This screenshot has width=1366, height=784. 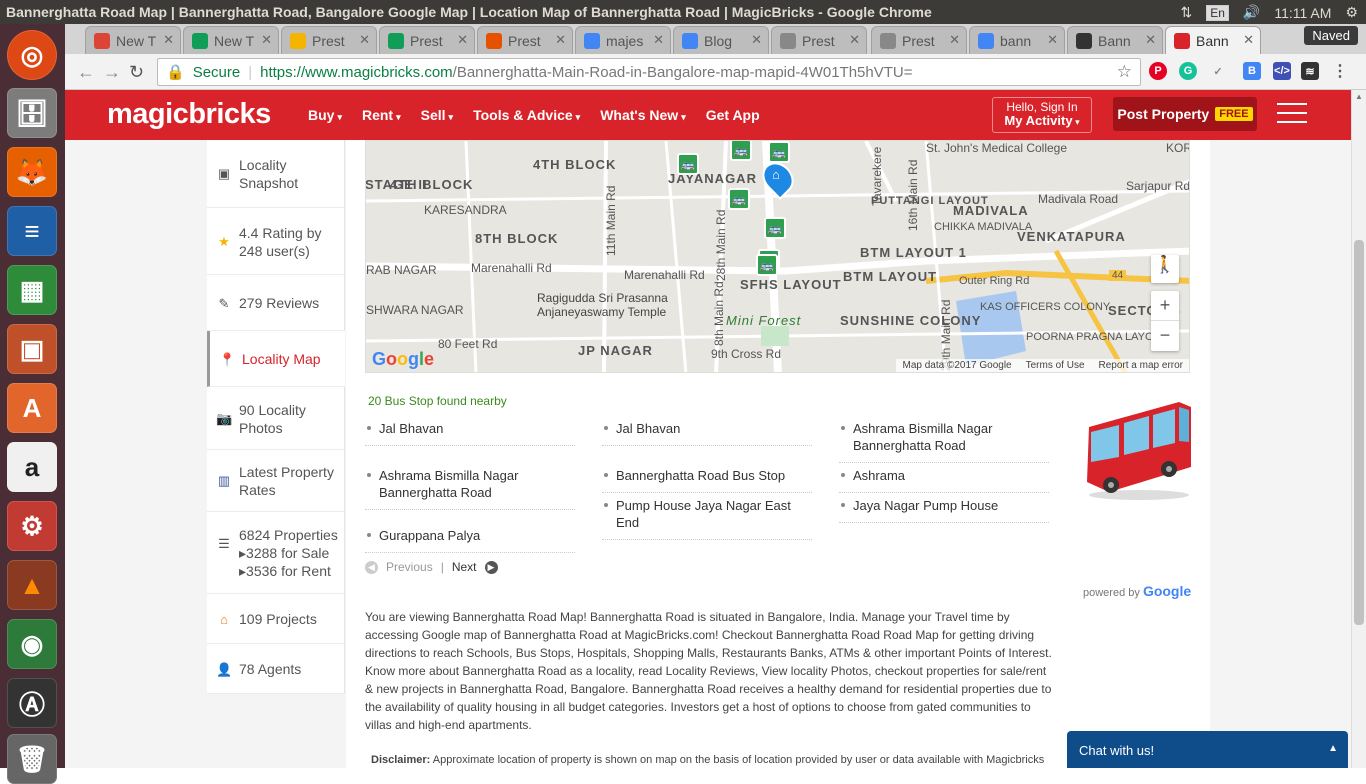 I want to click on scrollbar-thumb, so click(x=1359, y=432).